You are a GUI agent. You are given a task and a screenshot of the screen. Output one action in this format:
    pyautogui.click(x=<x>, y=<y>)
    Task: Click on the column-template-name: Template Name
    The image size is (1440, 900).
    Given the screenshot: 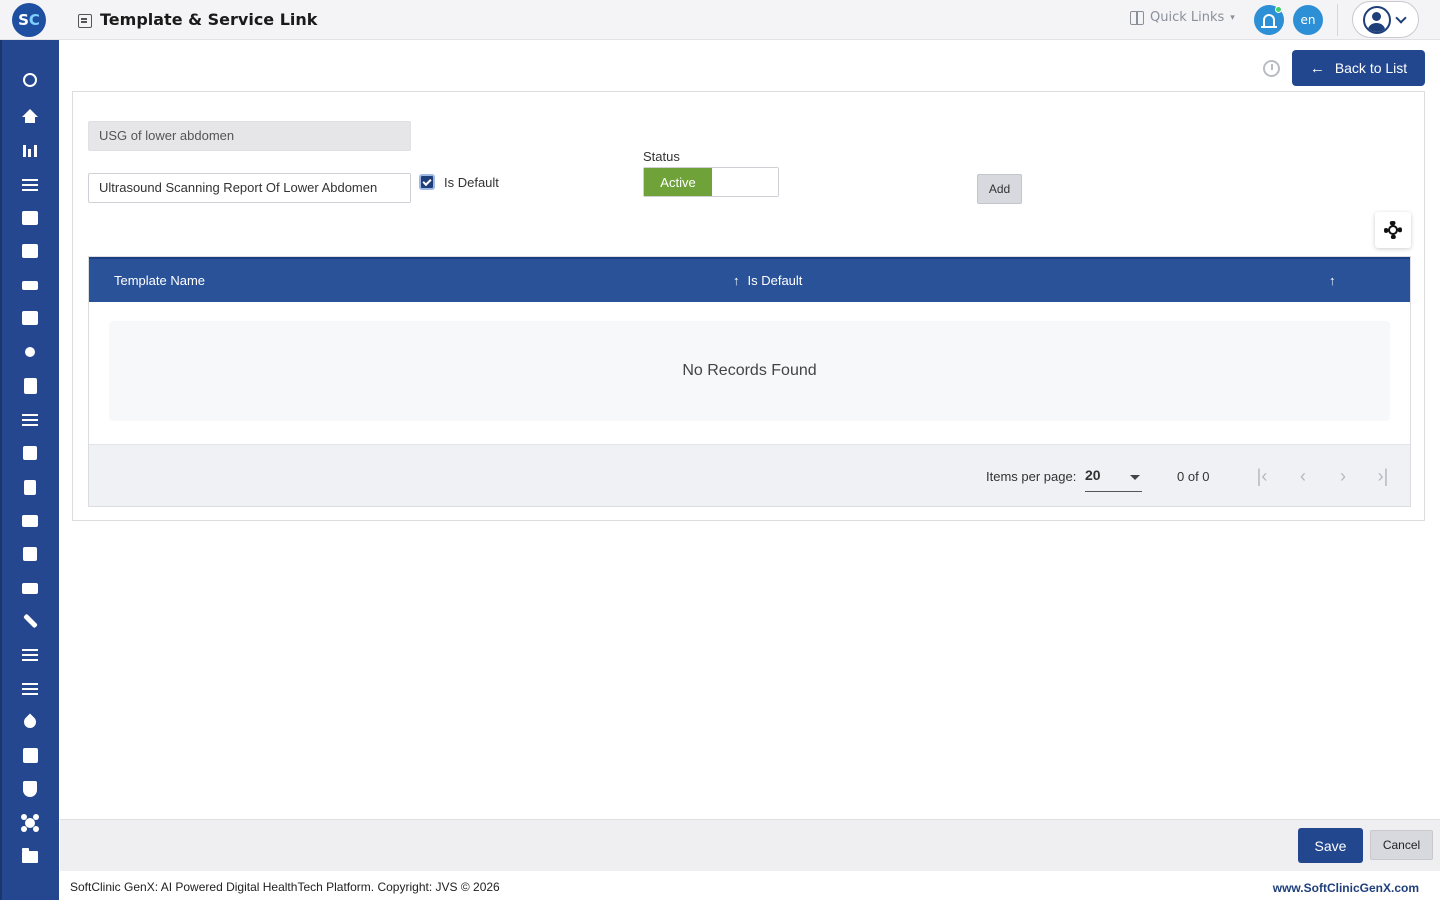 What is the action you would take?
    pyautogui.click(x=159, y=280)
    